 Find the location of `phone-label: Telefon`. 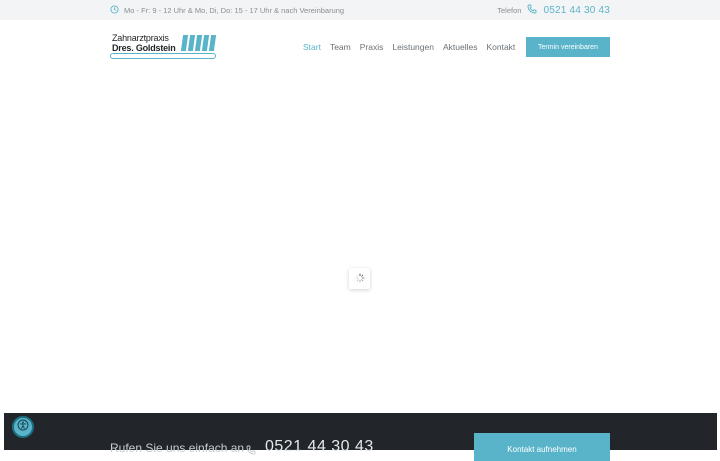

phone-label: Telefon is located at coordinates (509, 10).